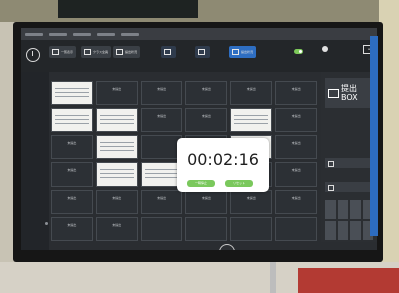 This screenshot has height=293, width=399. Describe the element at coordinates (227, 247) in the screenshot. I see `chevron-down-icon: ⌄` at that location.